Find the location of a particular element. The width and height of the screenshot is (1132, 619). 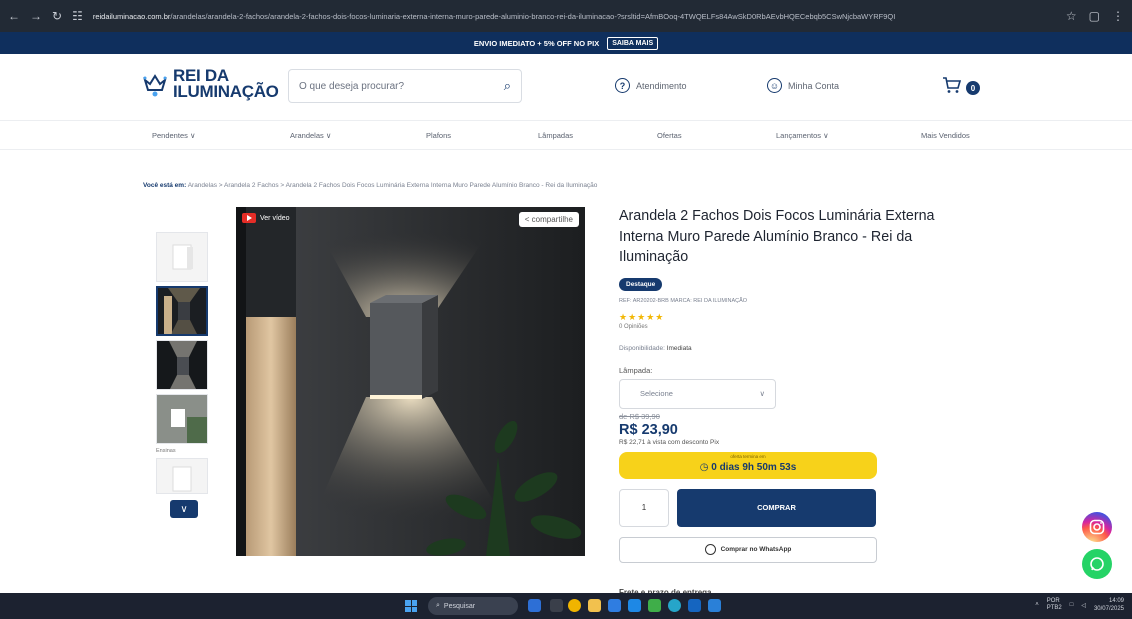

task-view-icon is located at coordinates (556, 605).